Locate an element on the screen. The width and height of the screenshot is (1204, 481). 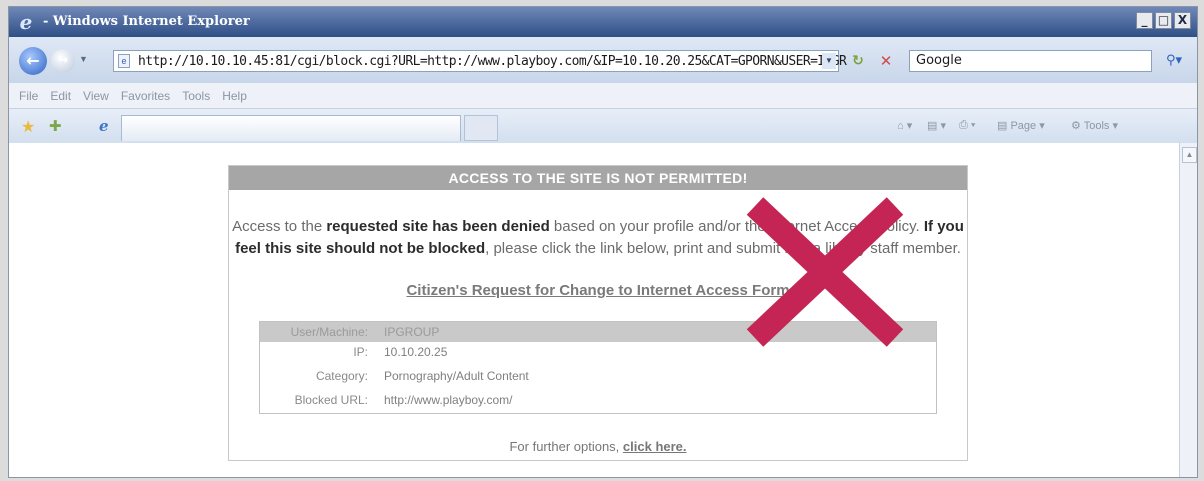
further-options-link: click here. is located at coordinates (655, 446).